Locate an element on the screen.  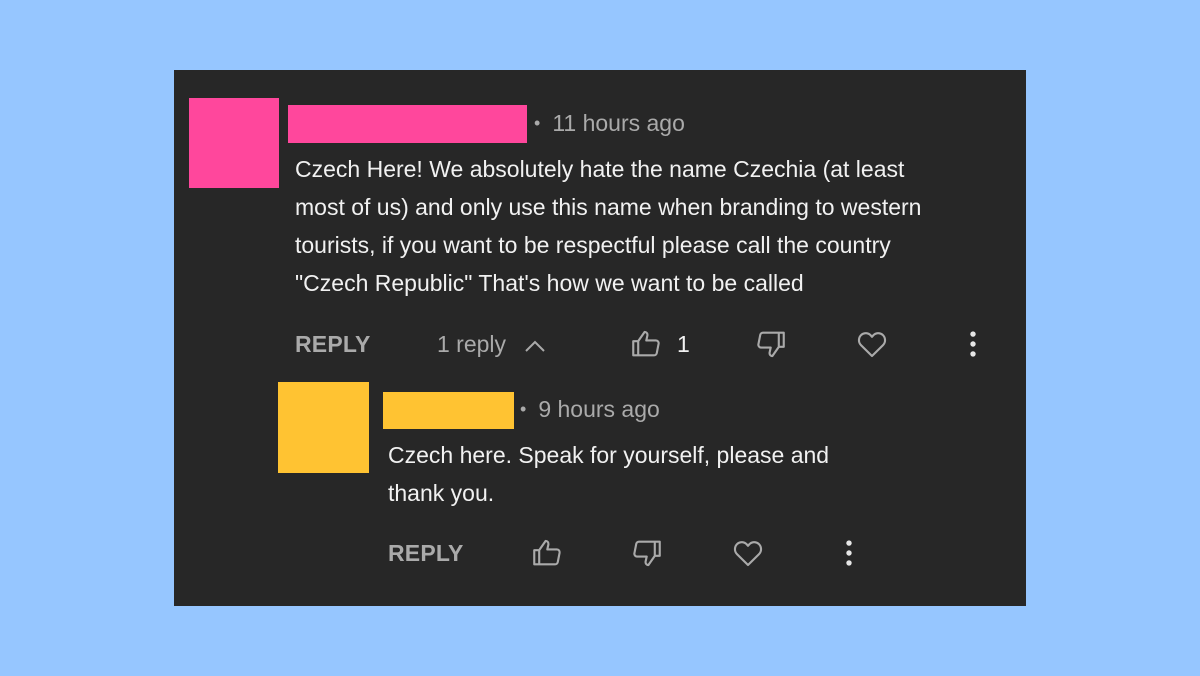
like-button is located at coordinates (646, 344).